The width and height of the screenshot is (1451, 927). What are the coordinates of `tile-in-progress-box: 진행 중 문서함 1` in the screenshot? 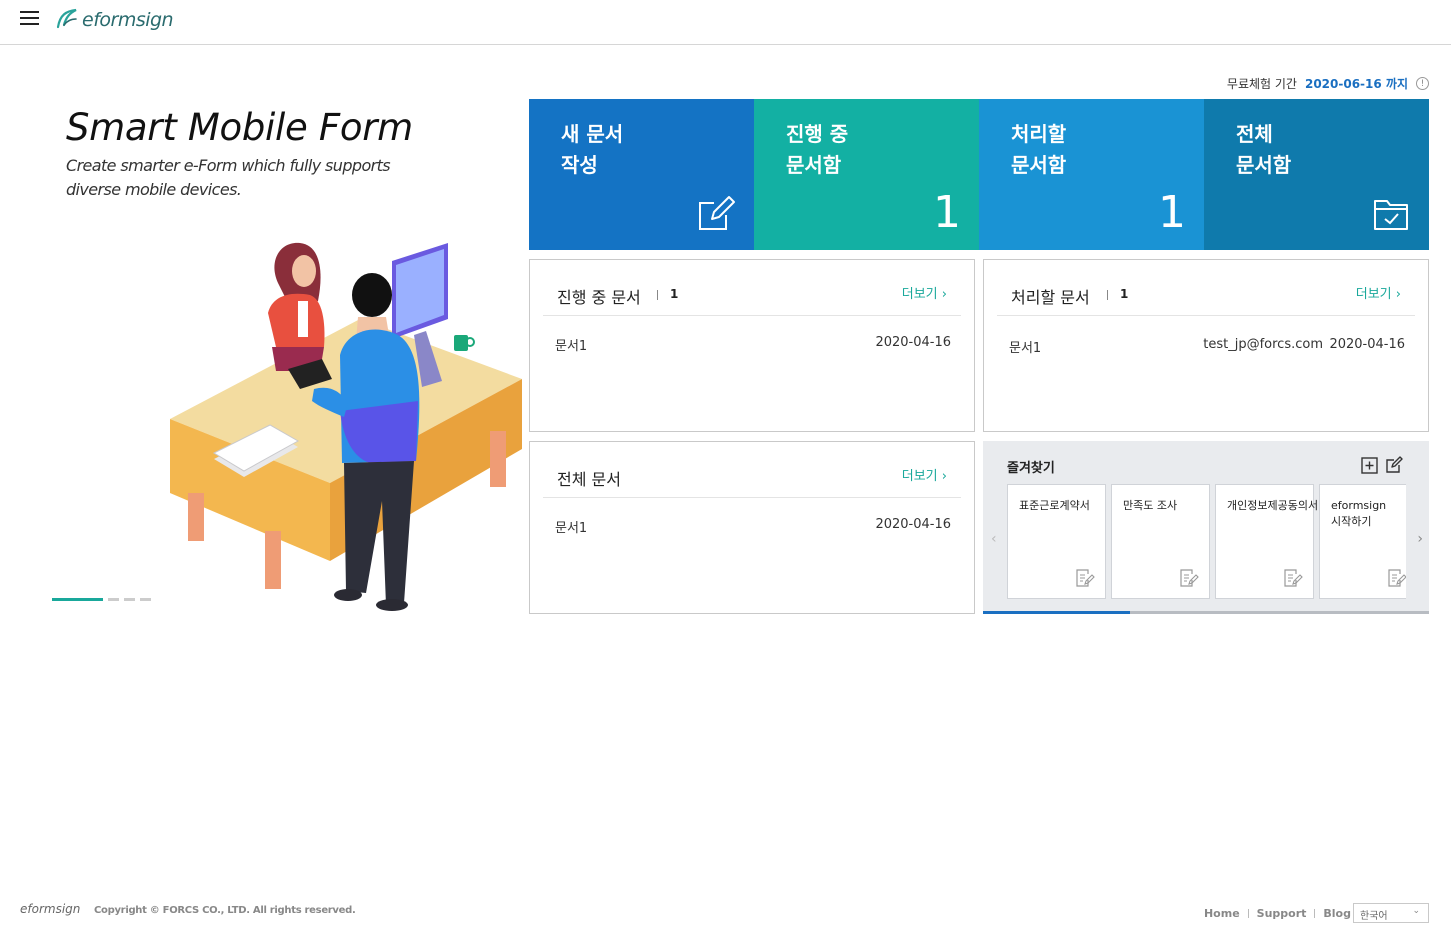 It's located at (866, 174).